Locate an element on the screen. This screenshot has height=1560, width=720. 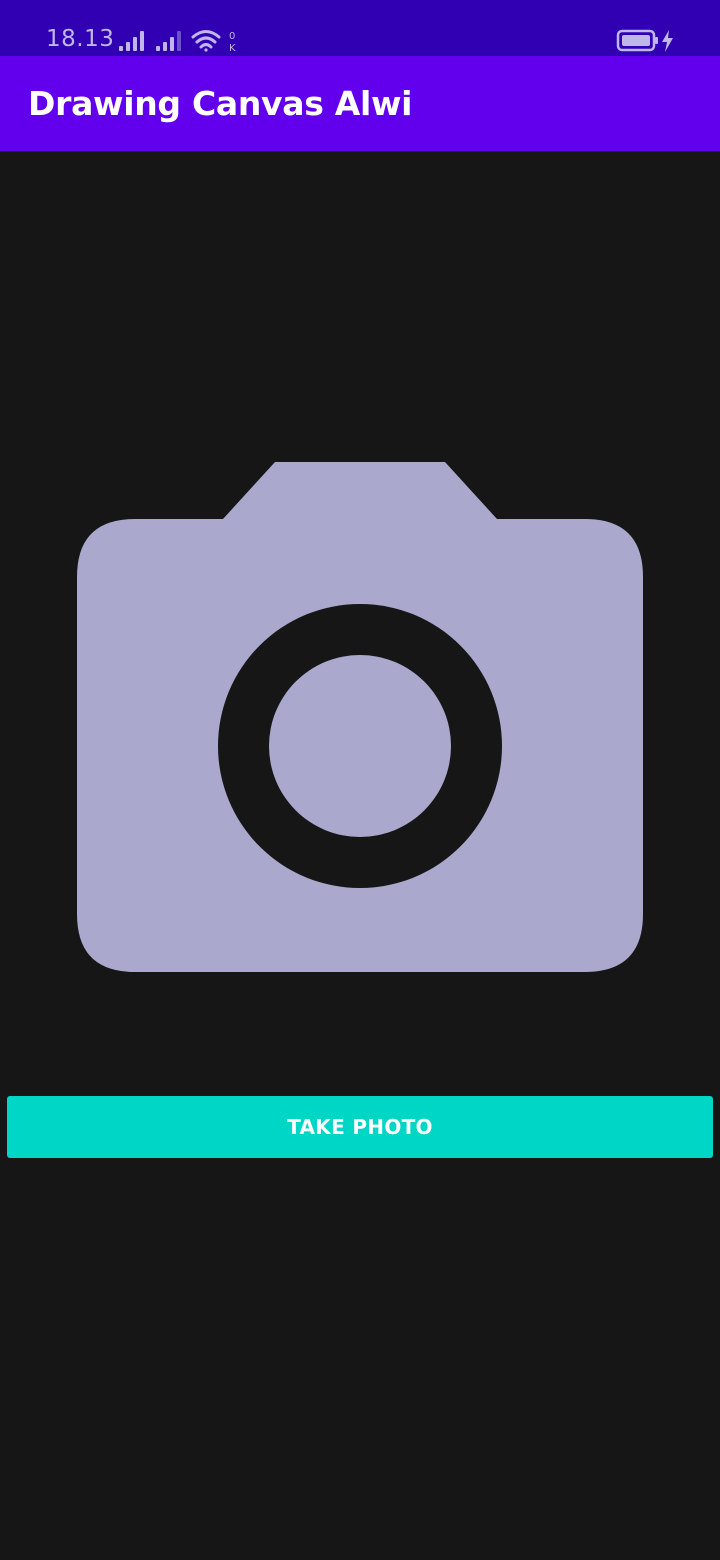
battery-charging-icon is located at coordinates (644, 40).